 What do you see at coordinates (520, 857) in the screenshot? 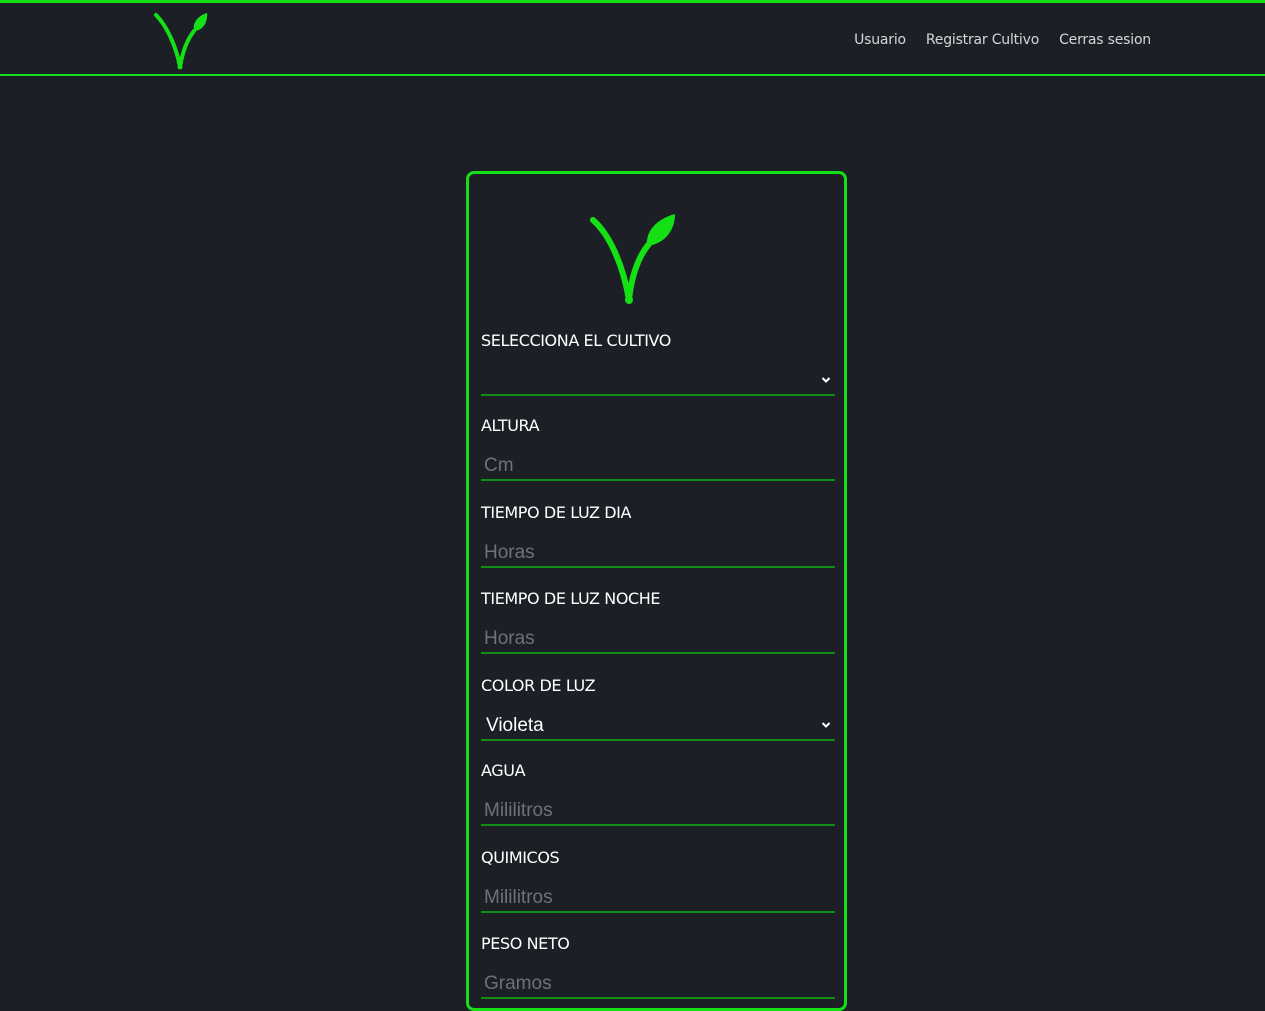
I see `quimicos-label: QUIMICOS` at bounding box center [520, 857].